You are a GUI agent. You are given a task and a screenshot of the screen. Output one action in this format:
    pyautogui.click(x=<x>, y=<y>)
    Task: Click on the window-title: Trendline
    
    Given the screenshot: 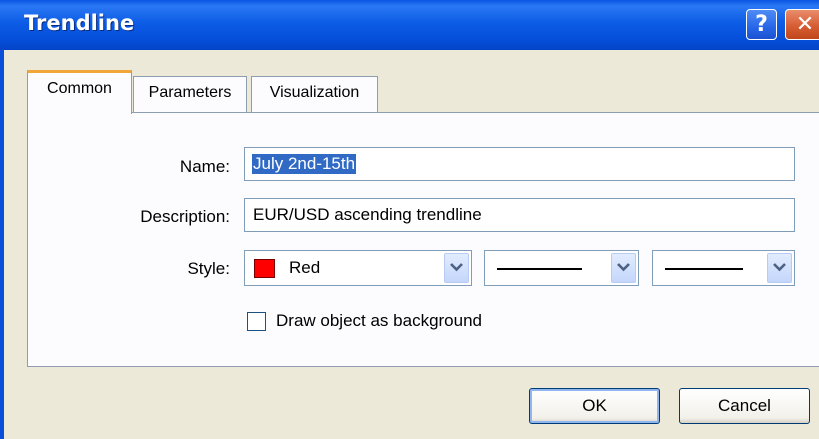 What is the action you would take?
    pyautogui.click(x=79, y=23)
    